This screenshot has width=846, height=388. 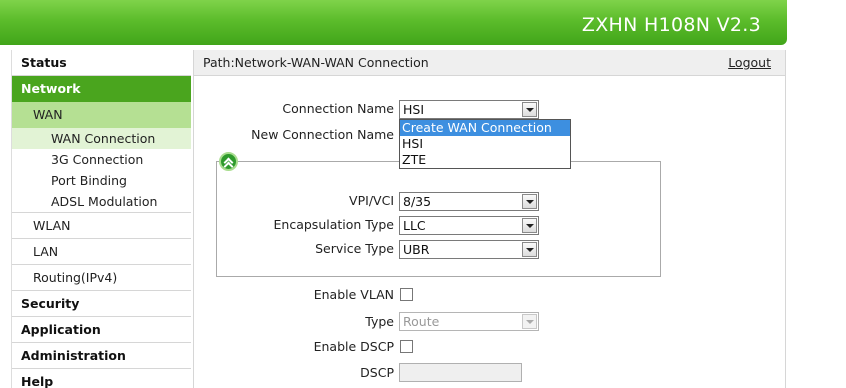 I want to click on header-banner: ZXHN H108N V2.3, so click(x=393, y=22).